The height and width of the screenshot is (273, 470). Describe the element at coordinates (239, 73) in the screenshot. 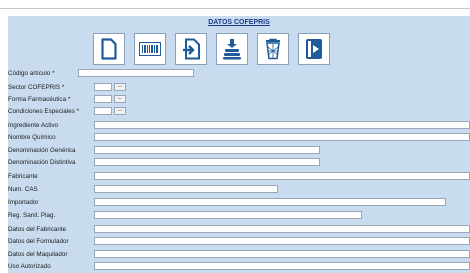

I see `row-codigo-articulo: Código artículo *` at that location.